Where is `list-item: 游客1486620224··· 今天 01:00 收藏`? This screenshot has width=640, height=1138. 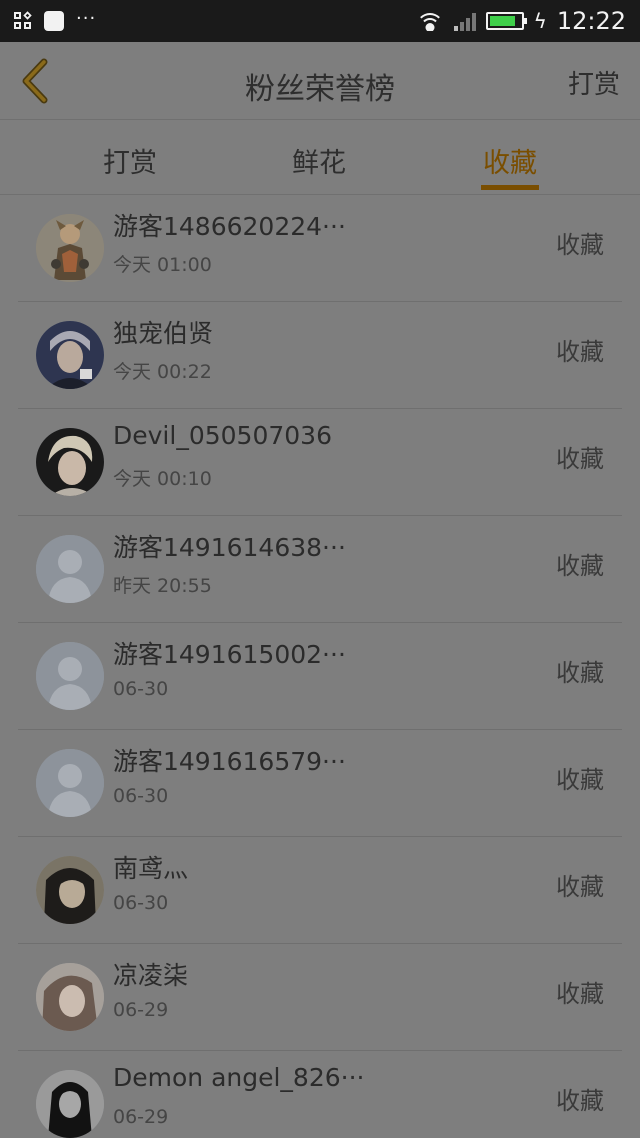 list-item: 游客1486620224··· 今天 01:00 收藏 is located at coordinates (320, 248).